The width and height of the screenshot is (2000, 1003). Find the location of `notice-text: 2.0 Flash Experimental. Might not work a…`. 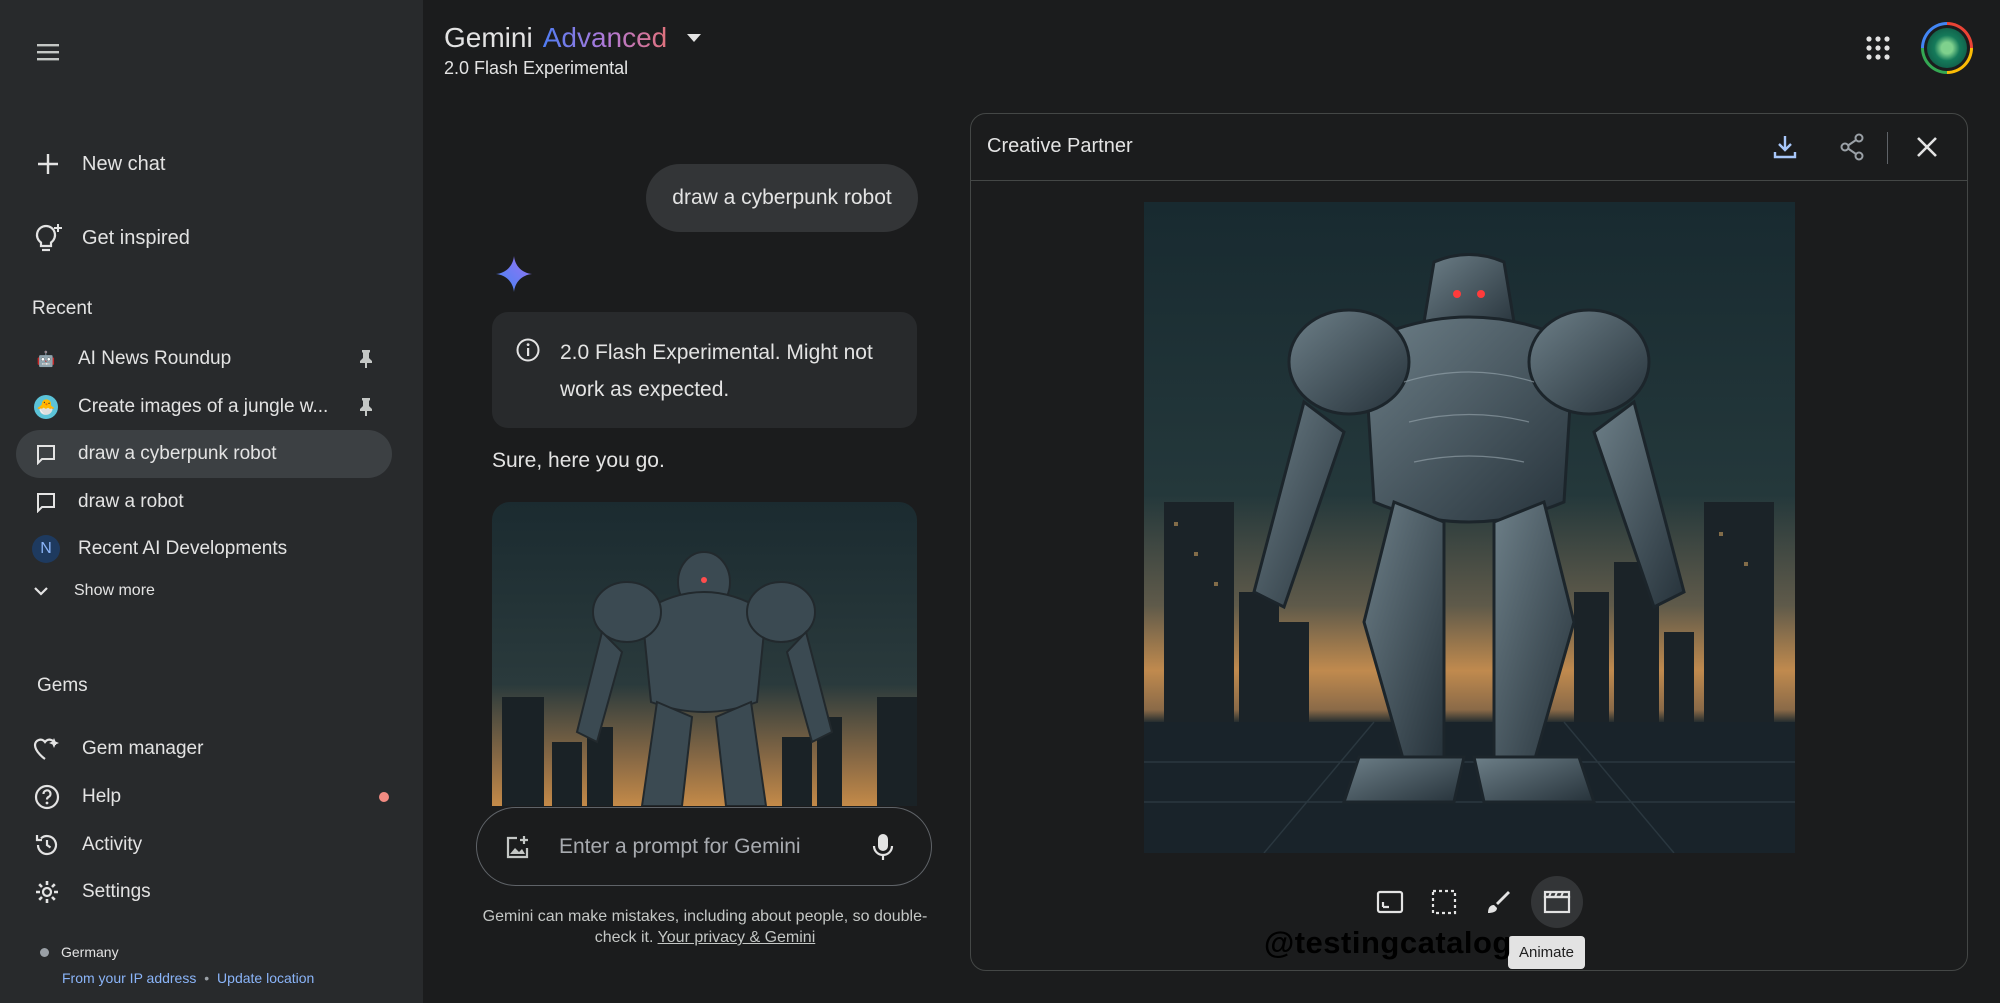

notice-text: 2.0 Flash Experimental. Might not work a… is located at coordinates (716, 371).